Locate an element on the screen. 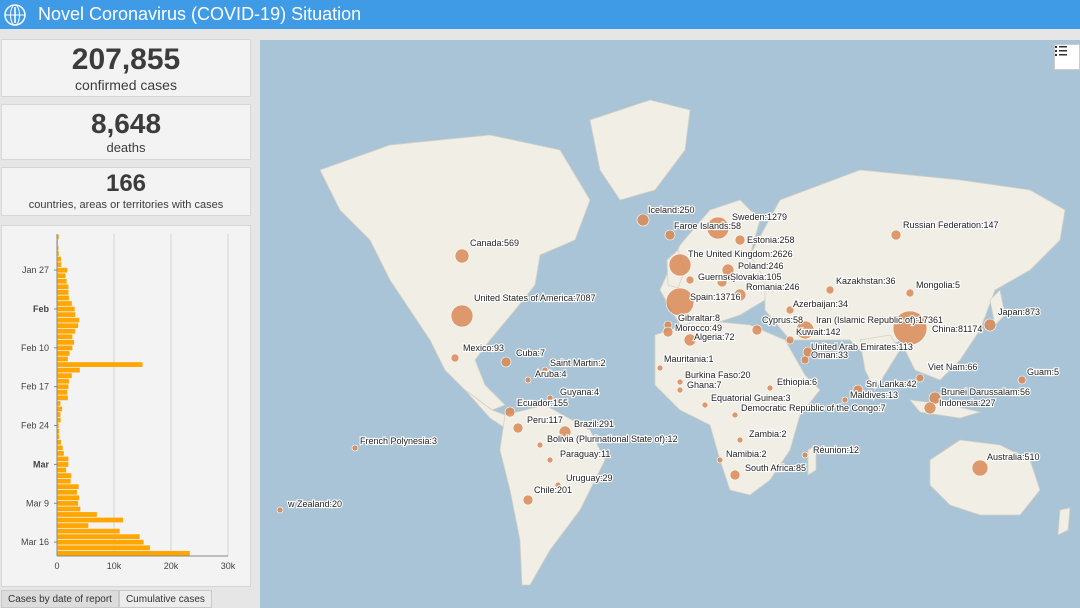 This screenshot has height=608, width=1080. tab-cumulative-cases: Cumulative cases is located at coordinates (165, 599).